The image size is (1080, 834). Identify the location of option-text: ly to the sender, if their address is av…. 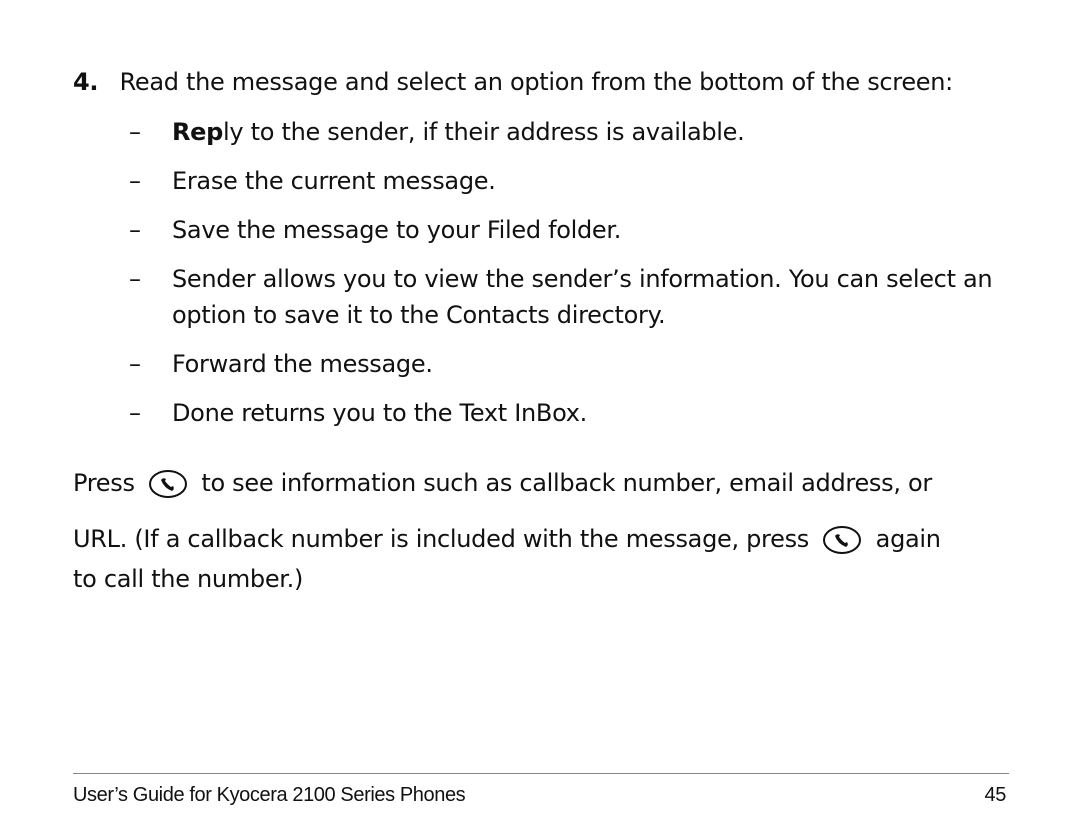
(484, 132).